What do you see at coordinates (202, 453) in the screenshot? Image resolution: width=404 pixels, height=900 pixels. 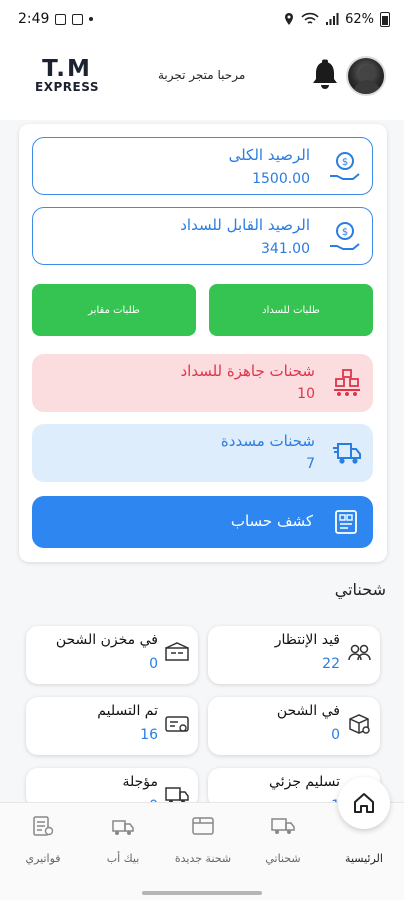 I see `paid-shipments-box: شحنات مسددة 7` at bounding box center [202, 453].